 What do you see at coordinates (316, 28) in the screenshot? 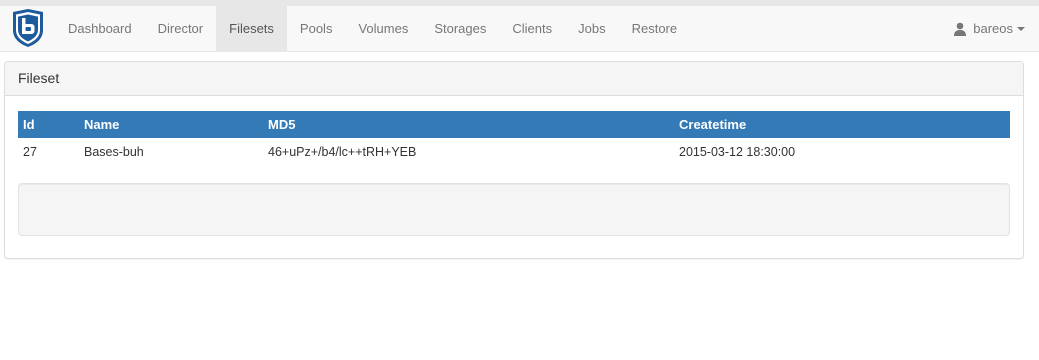
I see `nav-pools: Pools` at bounding box center [316, 28].